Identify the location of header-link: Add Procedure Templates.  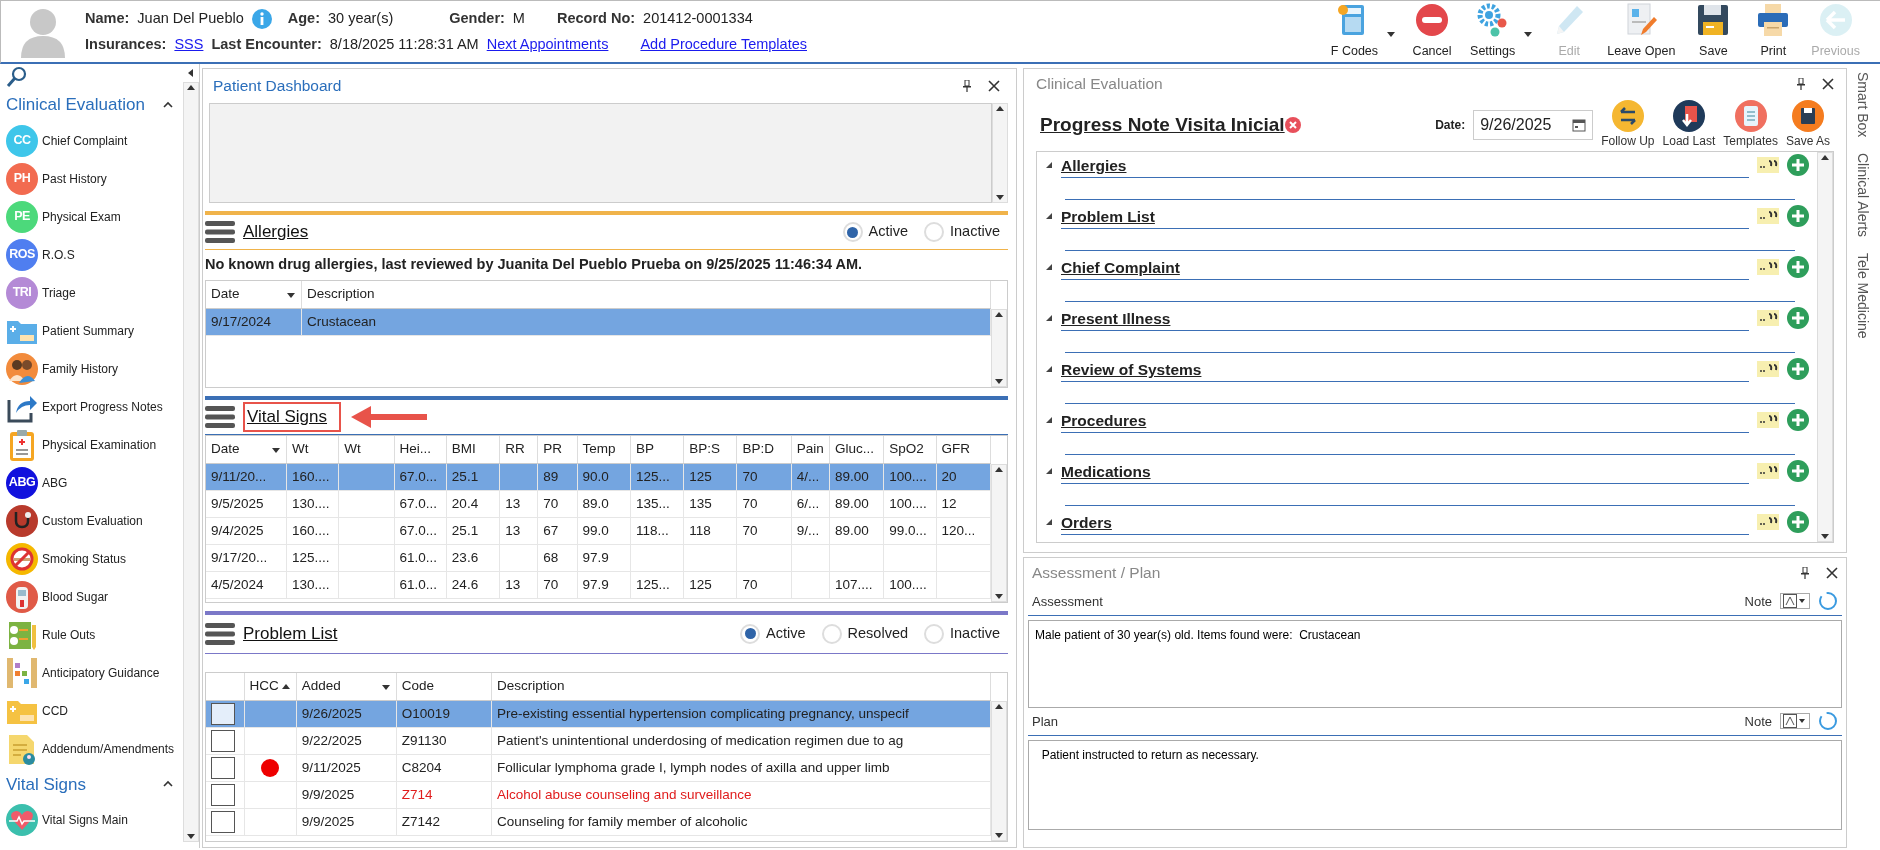
(723, 44).